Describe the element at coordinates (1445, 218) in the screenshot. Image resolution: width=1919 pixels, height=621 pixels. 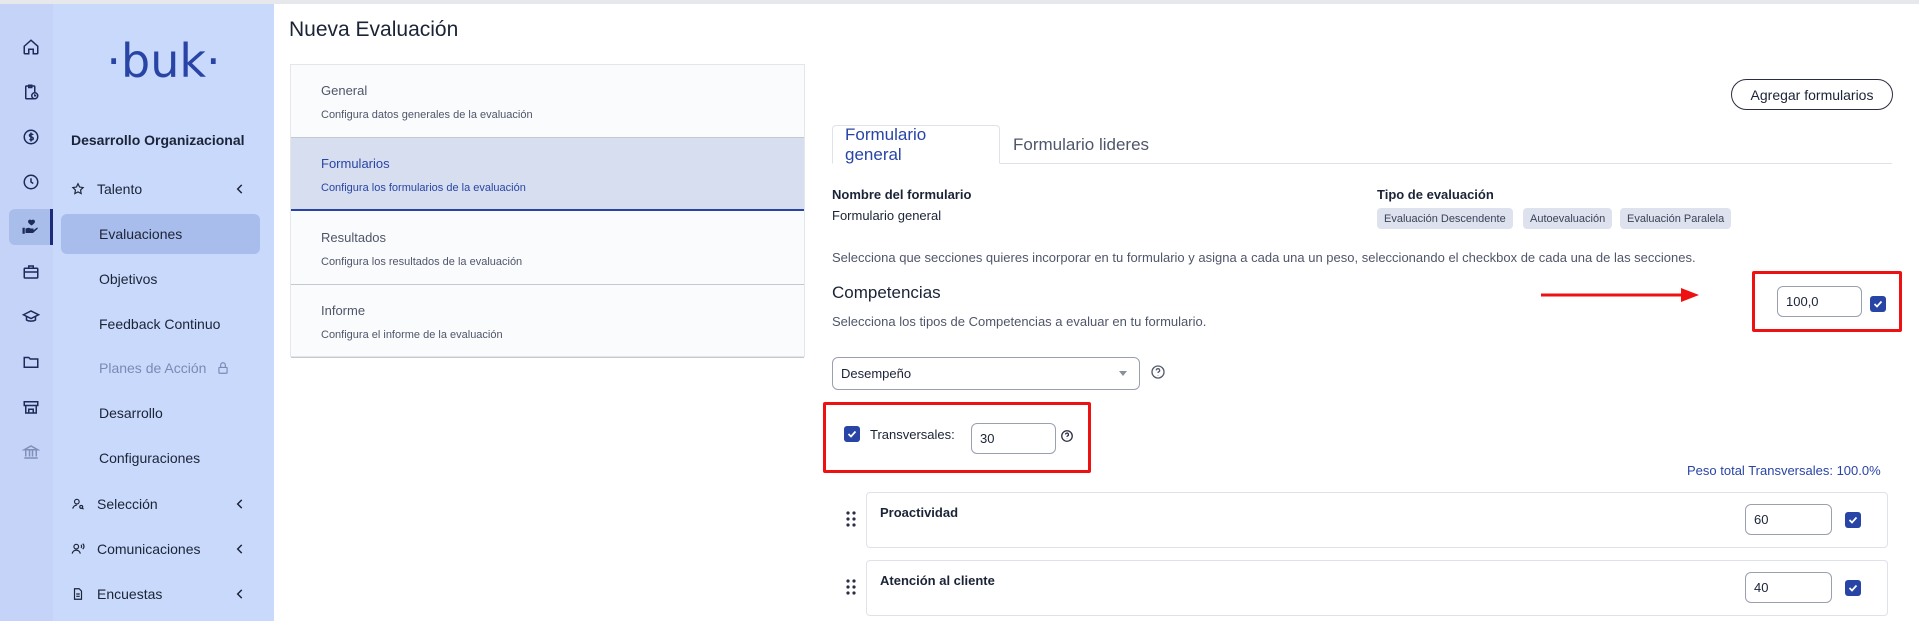
I see `evaluation-type-badge: Evaluación Descendente` at that location.